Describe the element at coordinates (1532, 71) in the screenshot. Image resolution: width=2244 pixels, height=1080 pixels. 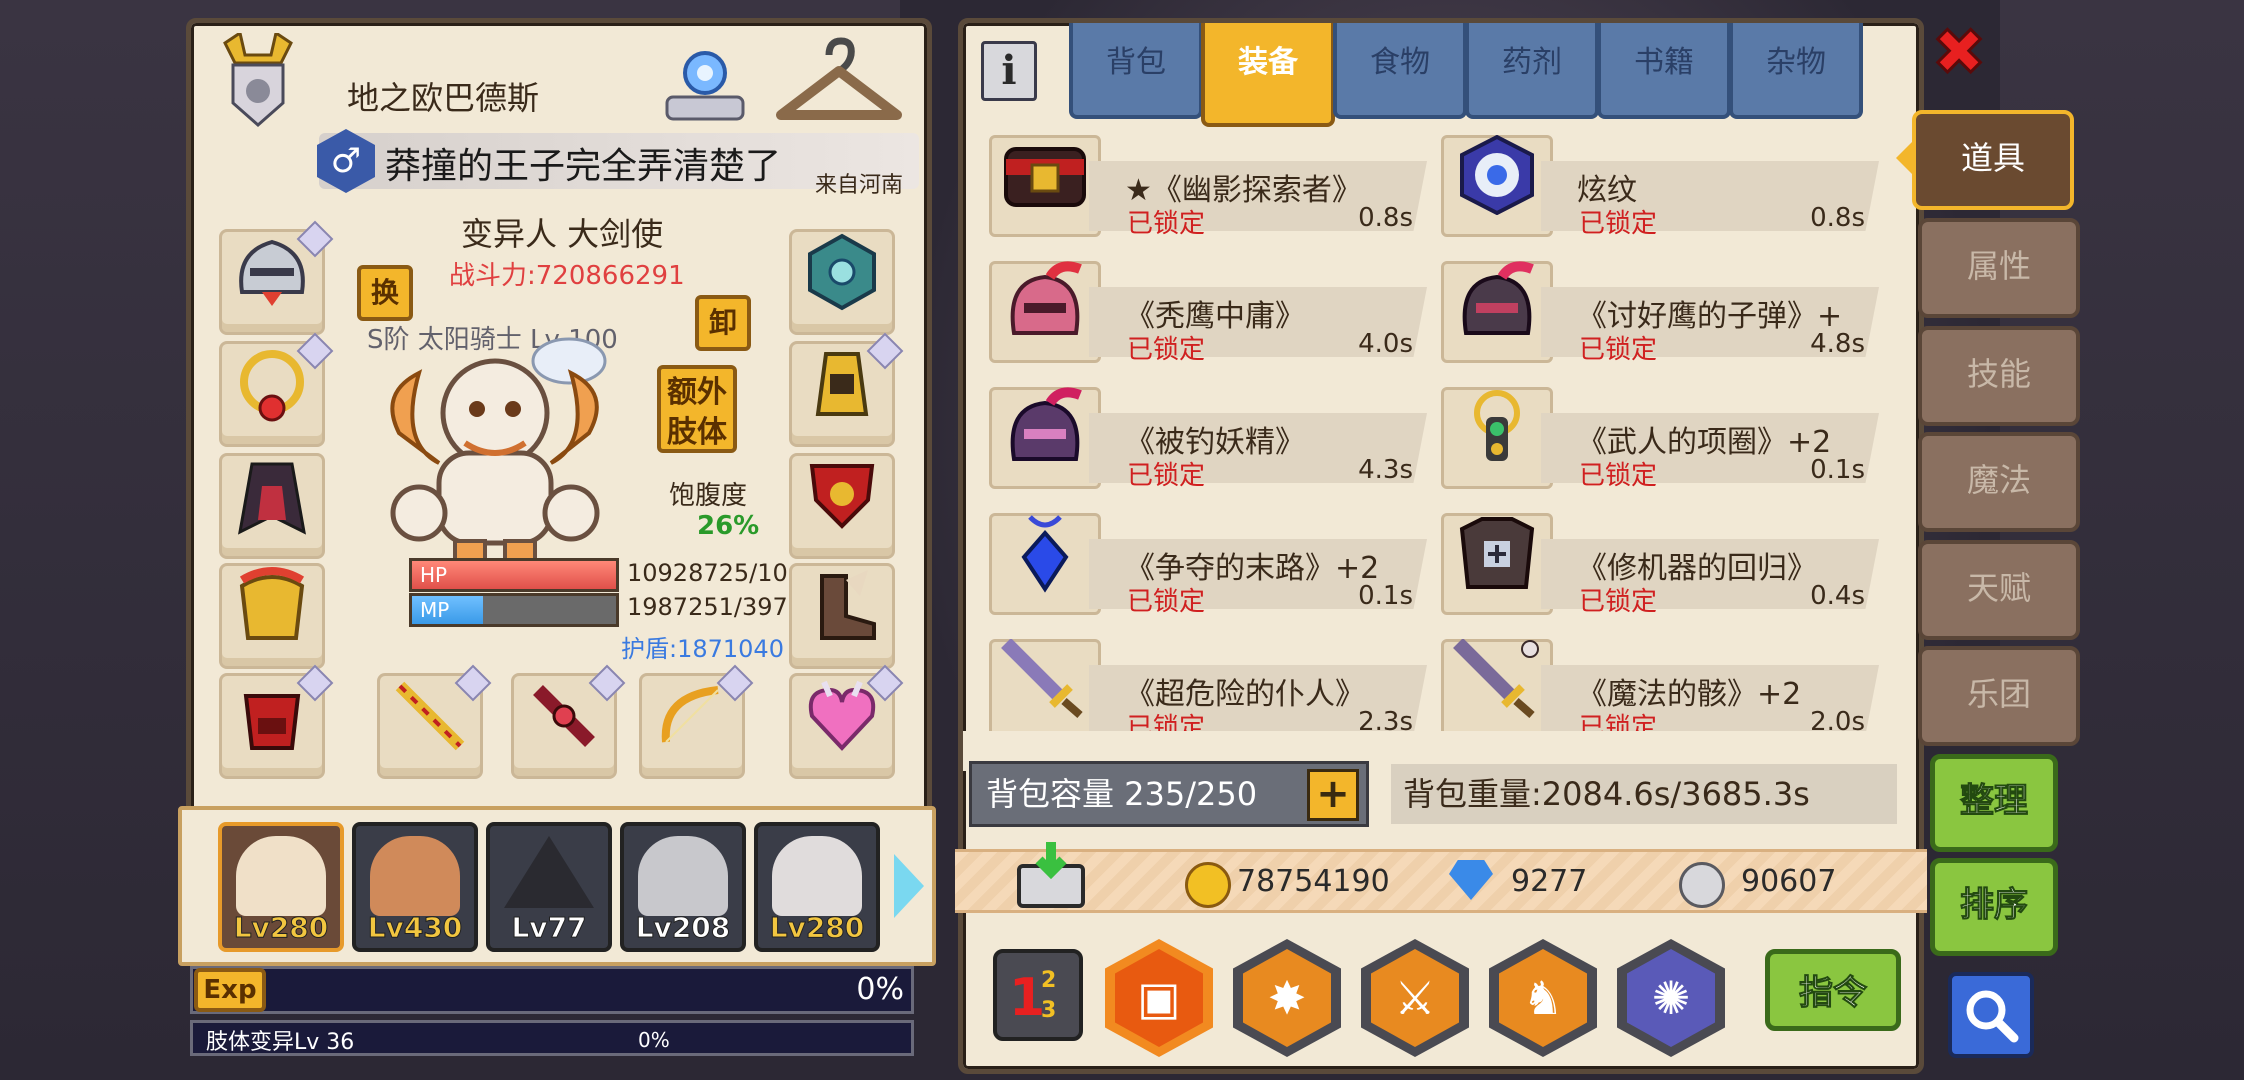
I see `tab-potion: 药剂` at that location.